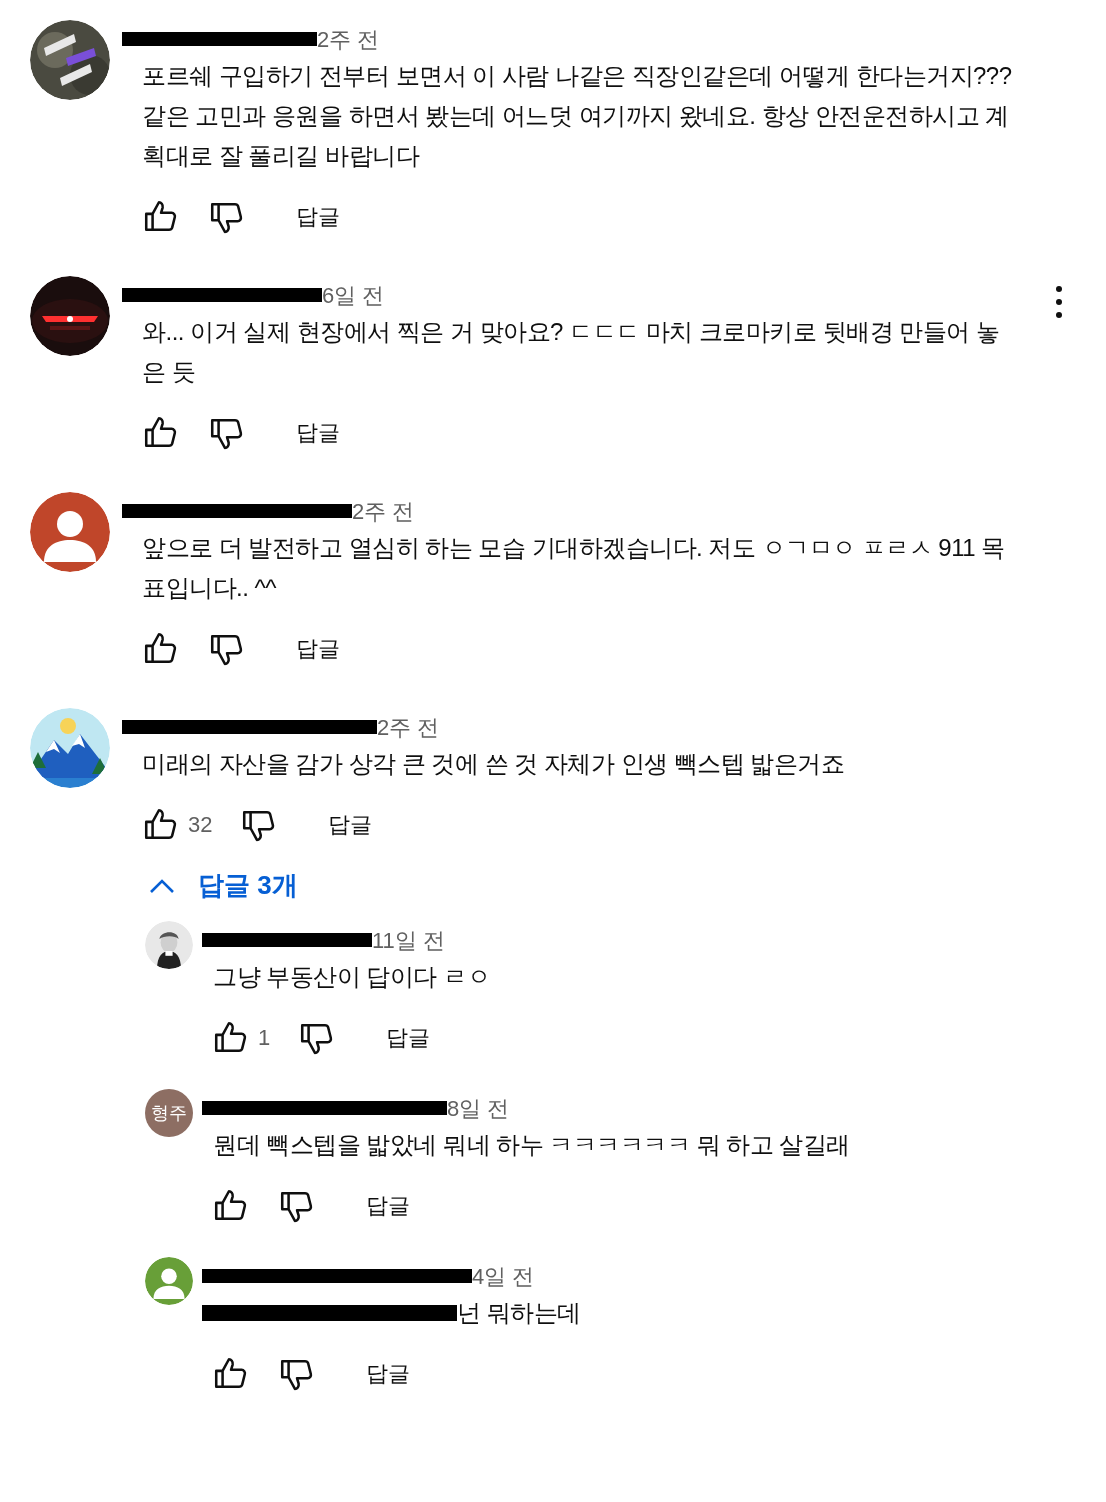 This screenshot has height=1502, width=1106. Describe the element at coordinates (264, 1037) in the screenshot. I see `like-count: 1` at that location.